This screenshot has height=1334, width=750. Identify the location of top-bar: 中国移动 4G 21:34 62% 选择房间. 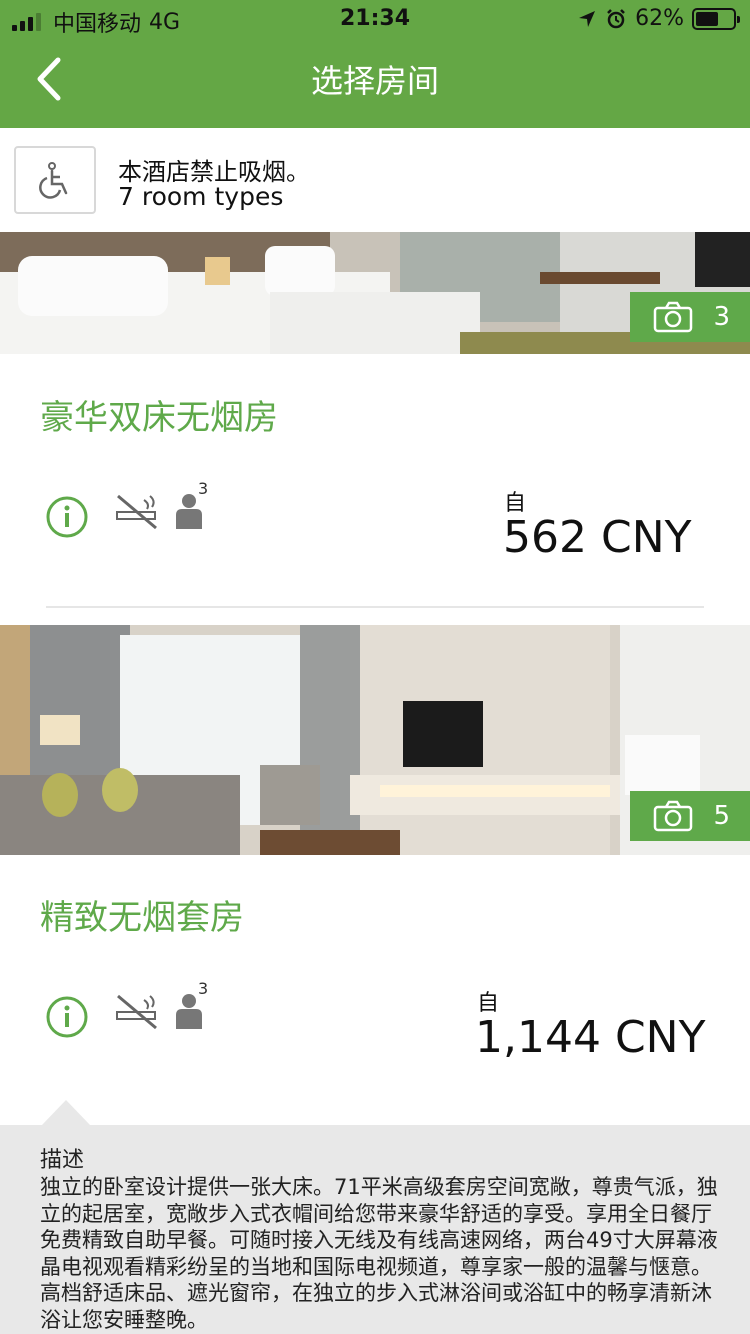
(375, 64).